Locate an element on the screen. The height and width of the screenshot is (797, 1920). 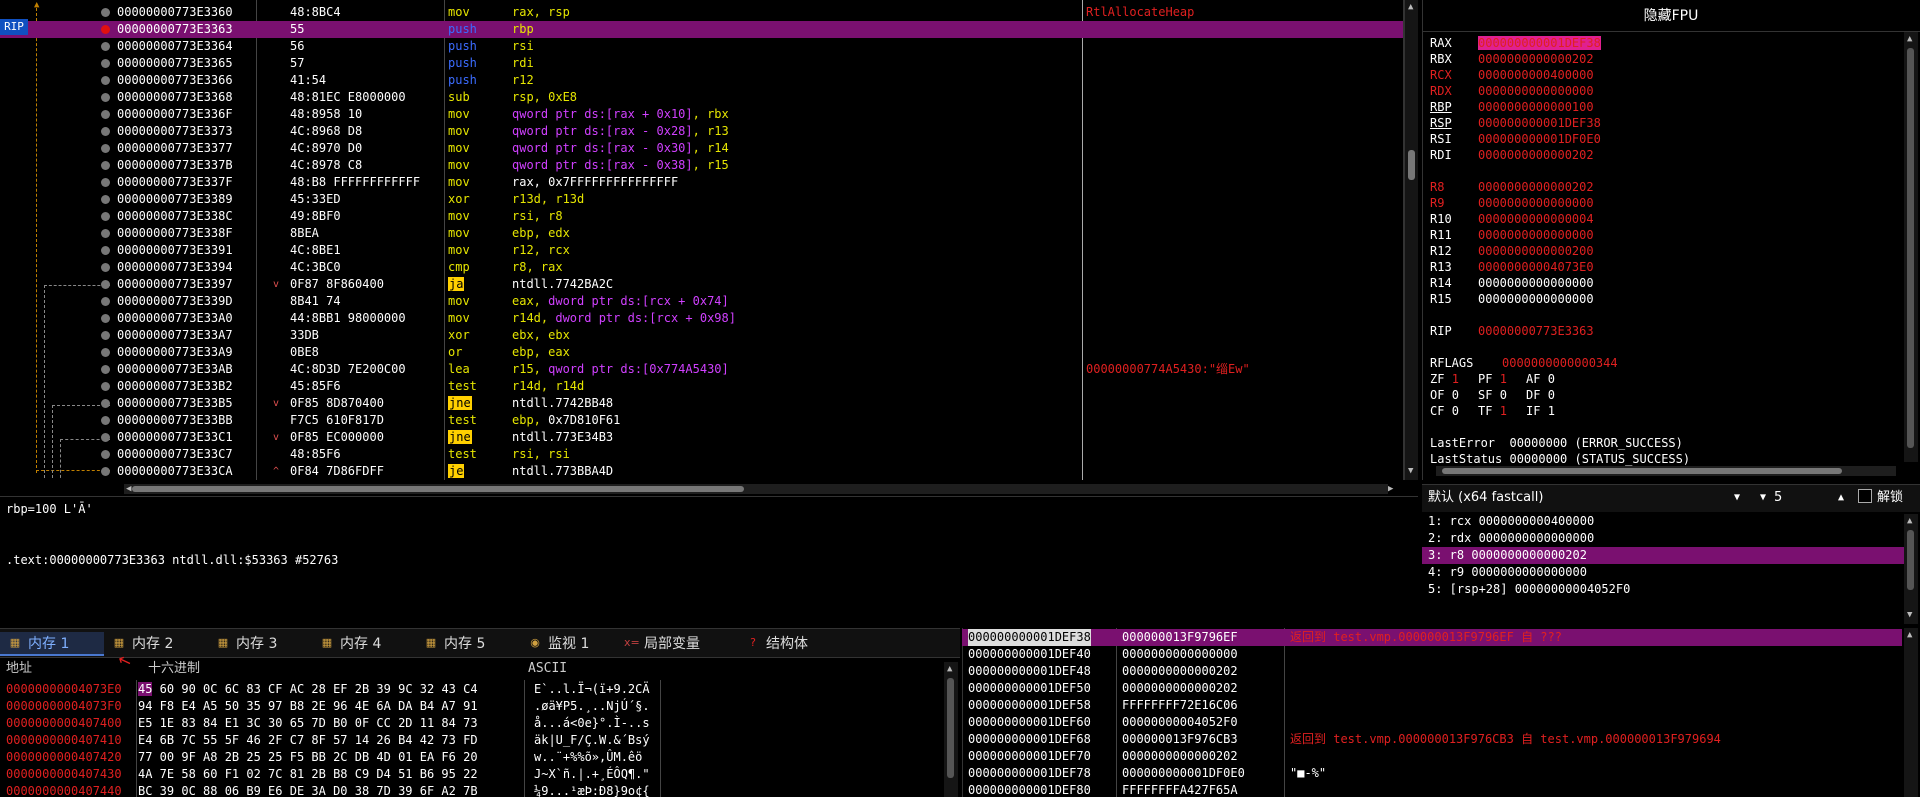
register-row: R15 0000000000000000 is located at coordinates (1512, 299).